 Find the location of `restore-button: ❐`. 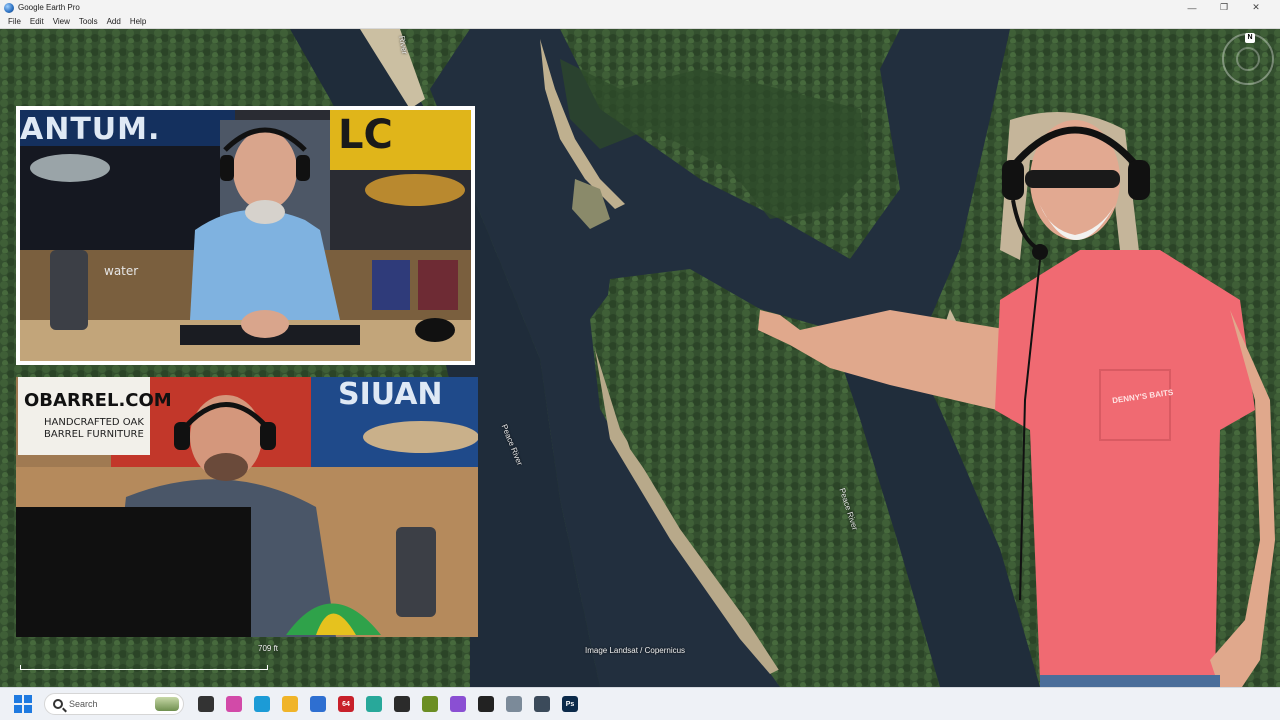

restore-button: ❐ is located at coordinates (1224, 7).